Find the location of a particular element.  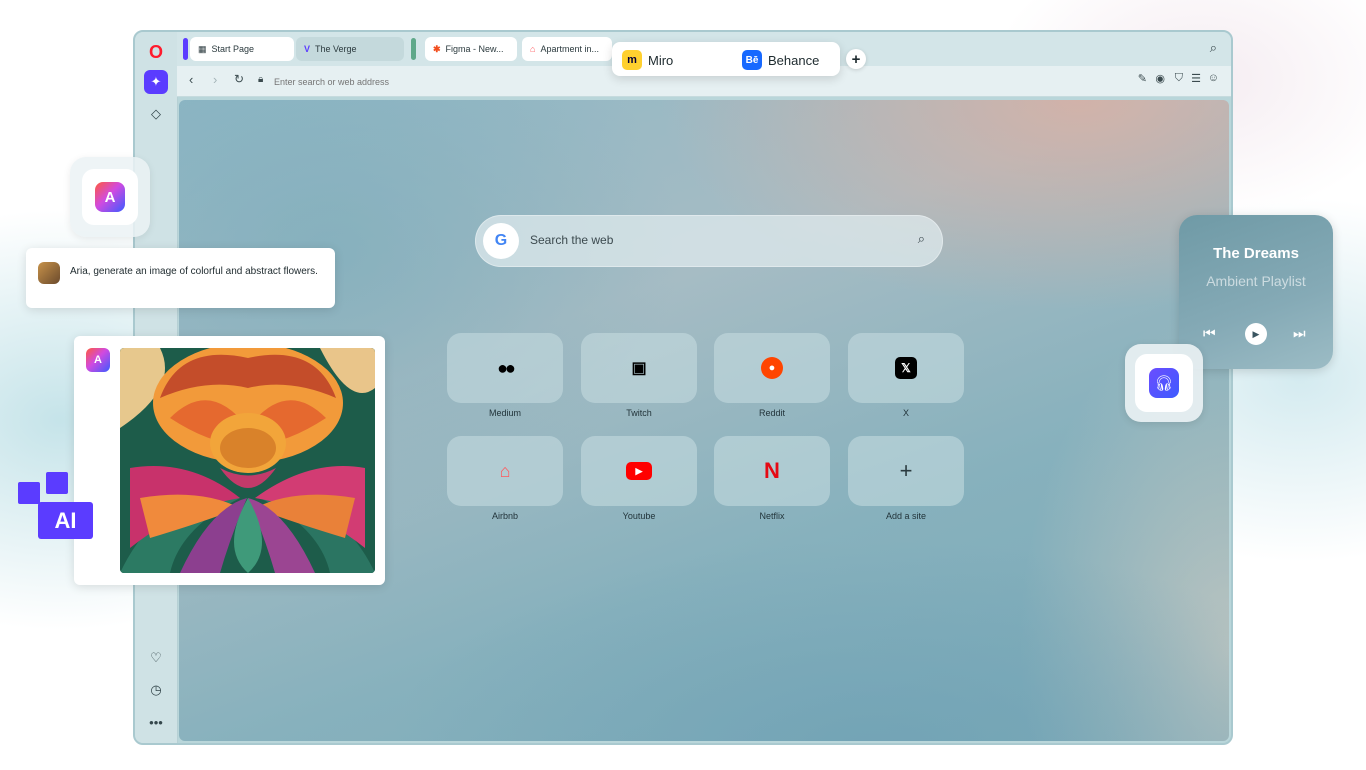

music-player: The Dreams Ambient Playlist ⏮︎ ▶ ⏭︎ is located at coordinates (1256, 292).